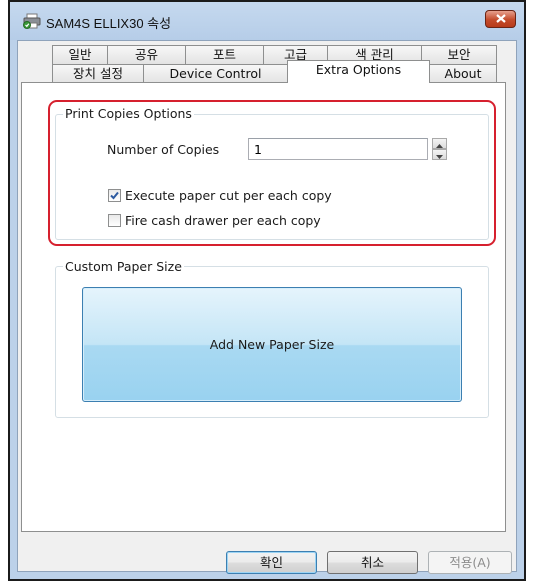 The width and height of the screenshot is (536, 587). What do you see at coordinates (163, 149) in the screenshot?
I see `number-of-copies-label: Number of Copies` at bounding box center [163, 149].